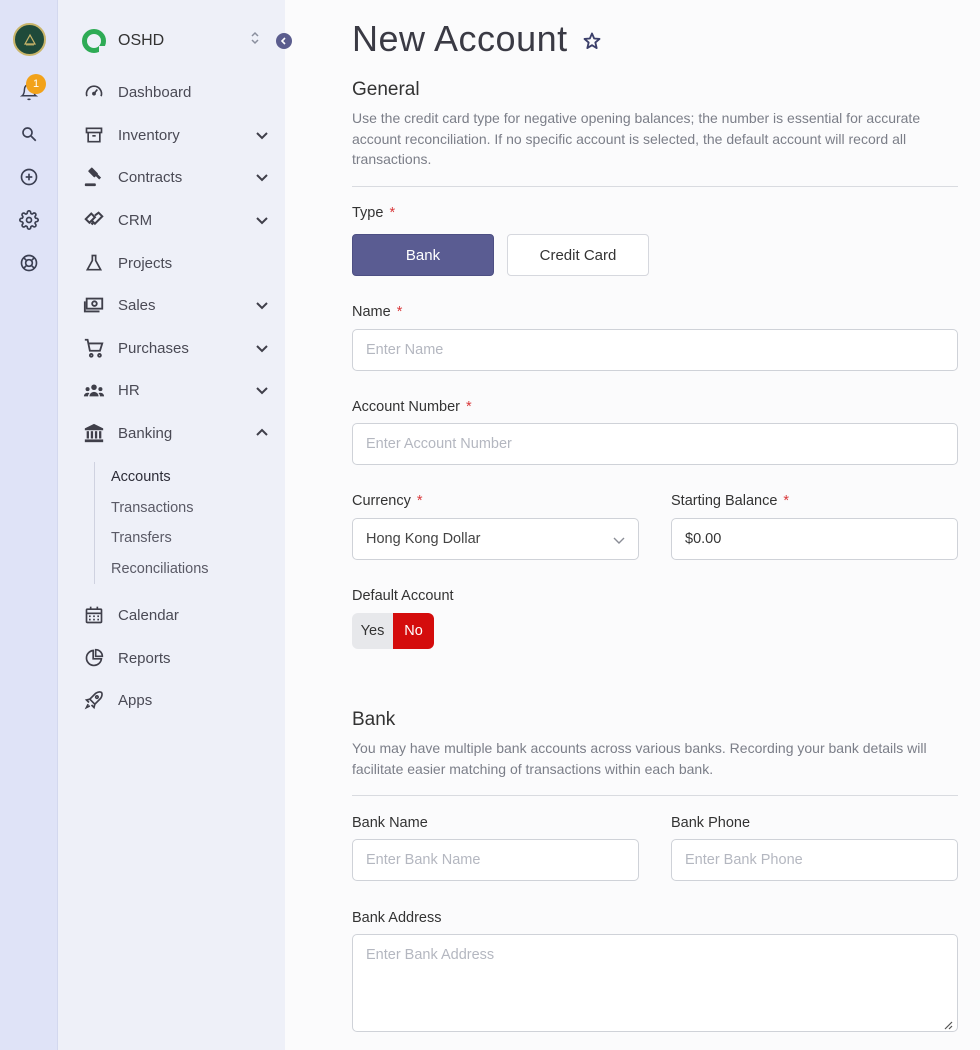 The width and height of the screenshot is (980, 1050). What do you see at coordinates (593, 42) in the screenshot?
I see `star-icon` at bounding box center [593, 42].